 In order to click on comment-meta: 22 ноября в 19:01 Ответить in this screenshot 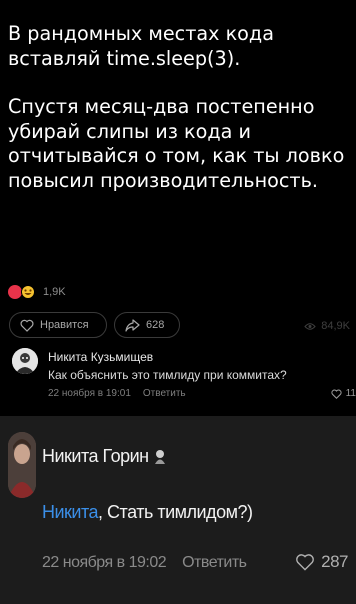, I will do `click(117, 393)`.